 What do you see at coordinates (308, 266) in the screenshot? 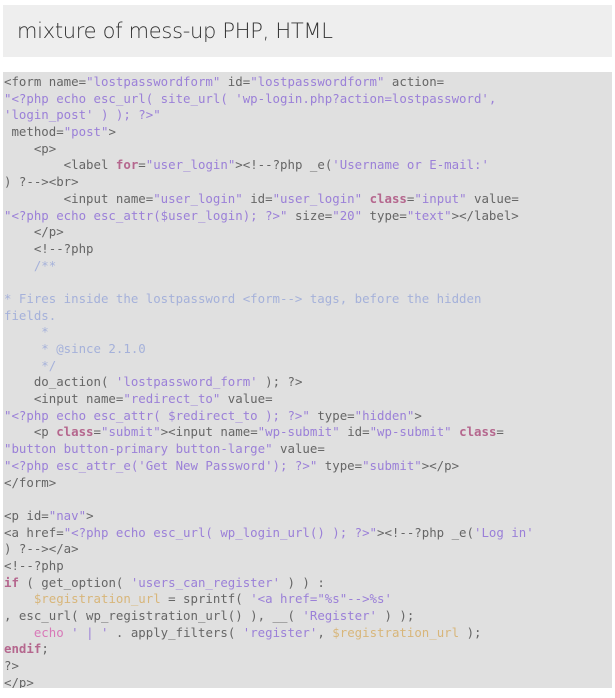
I see `code-line: /**` at bounding box center [308, 266].